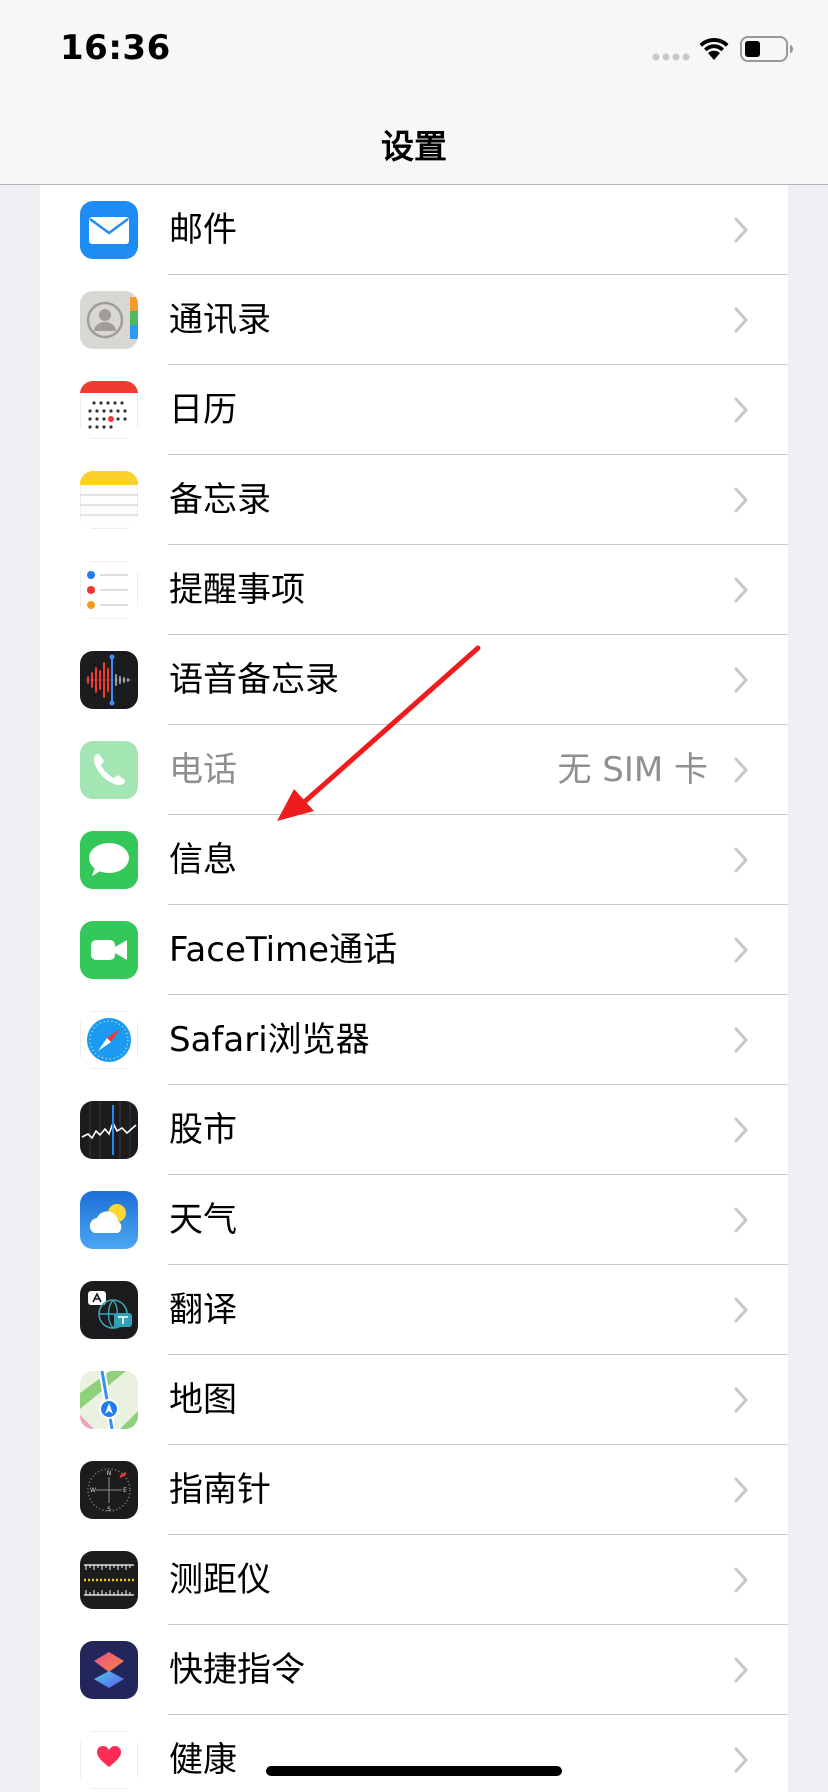 The width and height of the screenshot is (828, 1792). I want to click on messages-icon, so click(109, 860).